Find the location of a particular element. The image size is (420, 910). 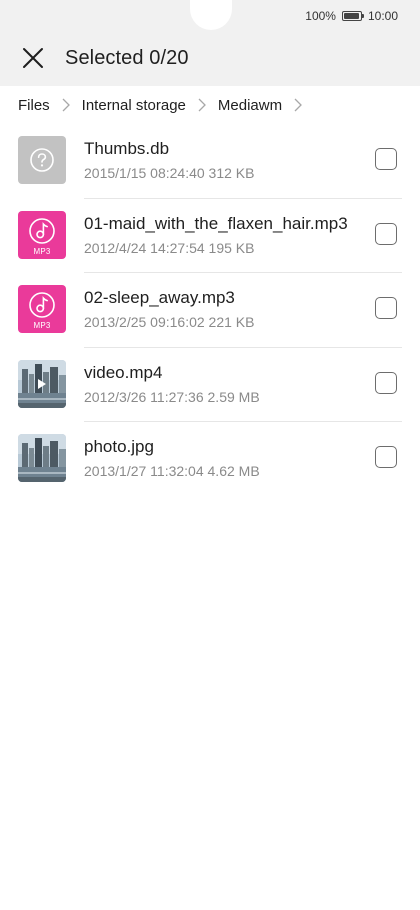

unknown-file-icon is located at coordinates (42, 160).